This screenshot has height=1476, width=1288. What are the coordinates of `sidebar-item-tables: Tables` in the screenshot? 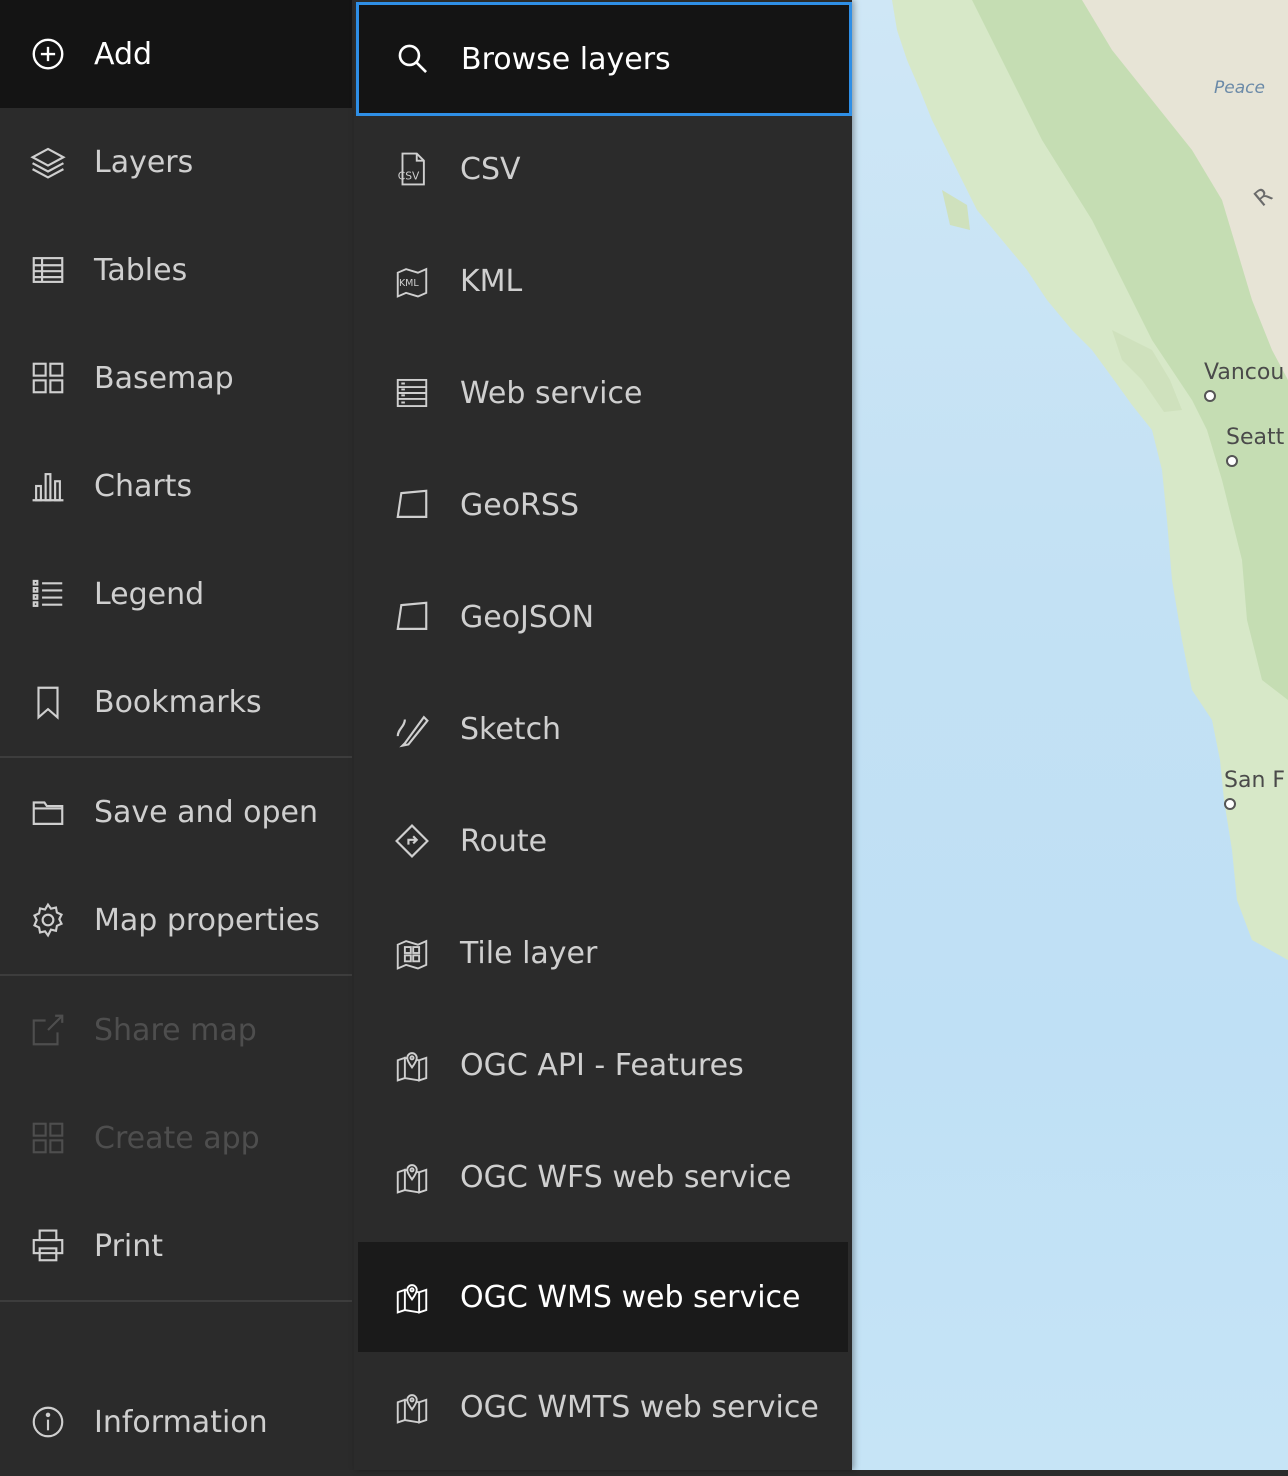 It's located at (176, 270).